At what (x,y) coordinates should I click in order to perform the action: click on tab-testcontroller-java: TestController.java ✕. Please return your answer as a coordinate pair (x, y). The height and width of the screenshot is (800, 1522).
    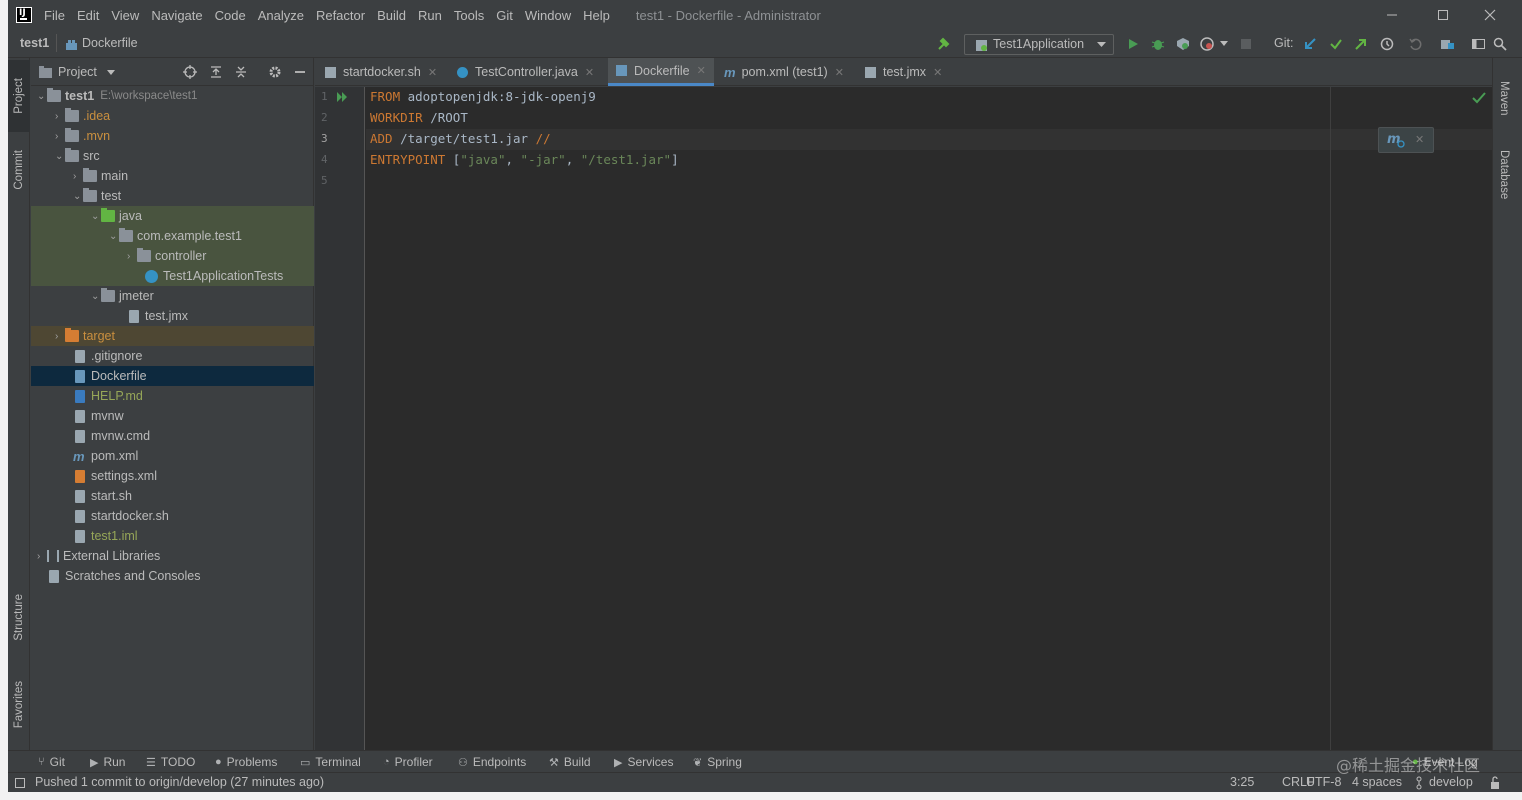
    Looking at the image, I should click on (525, 72).